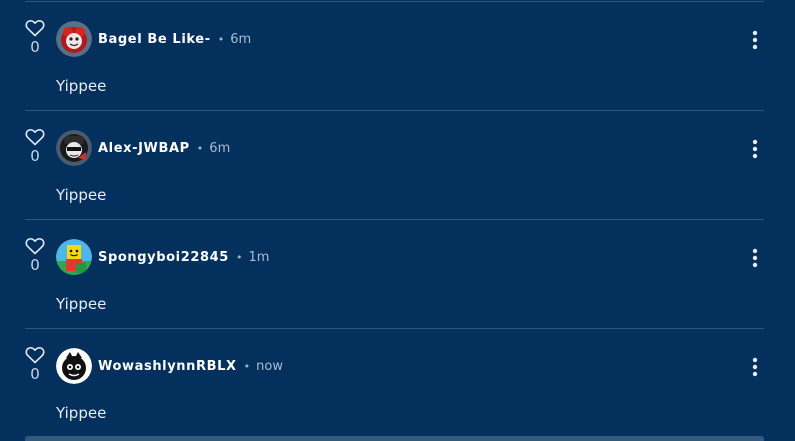 Image resolution: width=795 pixels, height=441 pixels. I want to click on timestamp: now, so click(269, 366).